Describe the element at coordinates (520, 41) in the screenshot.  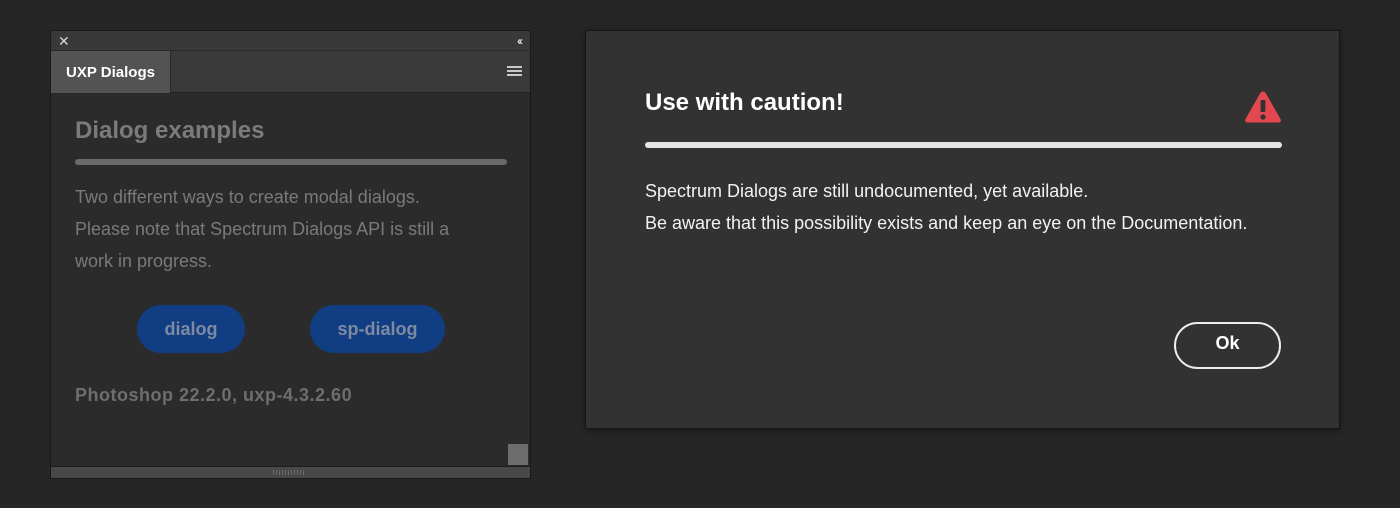
I see `collapse-chevron-icon: ‹‹` at that location.